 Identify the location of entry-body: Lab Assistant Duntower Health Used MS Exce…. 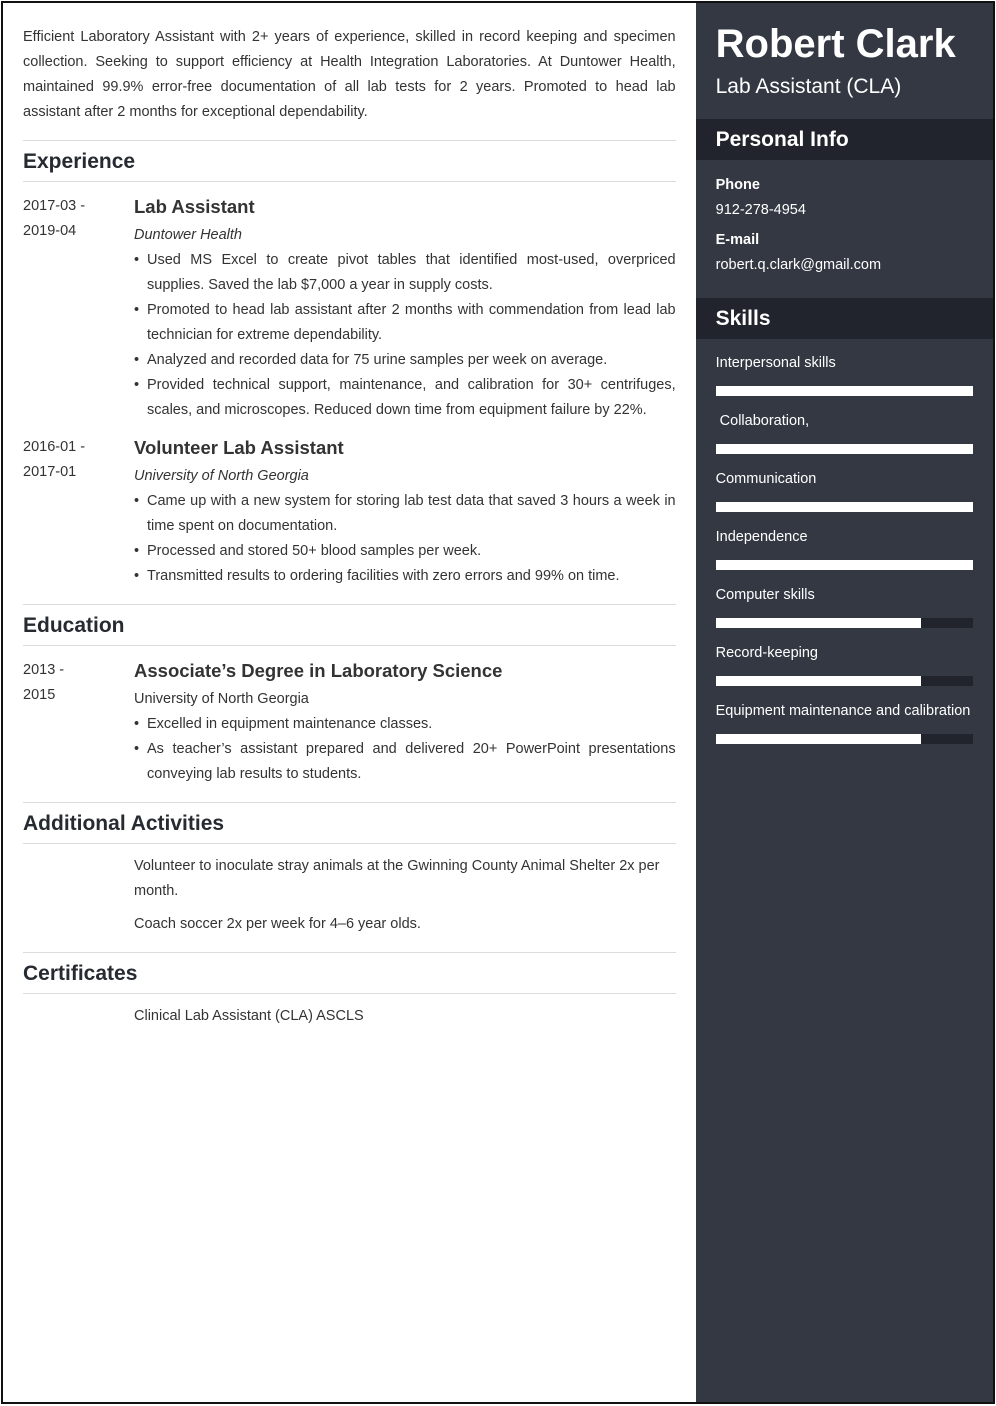
(405, 308).